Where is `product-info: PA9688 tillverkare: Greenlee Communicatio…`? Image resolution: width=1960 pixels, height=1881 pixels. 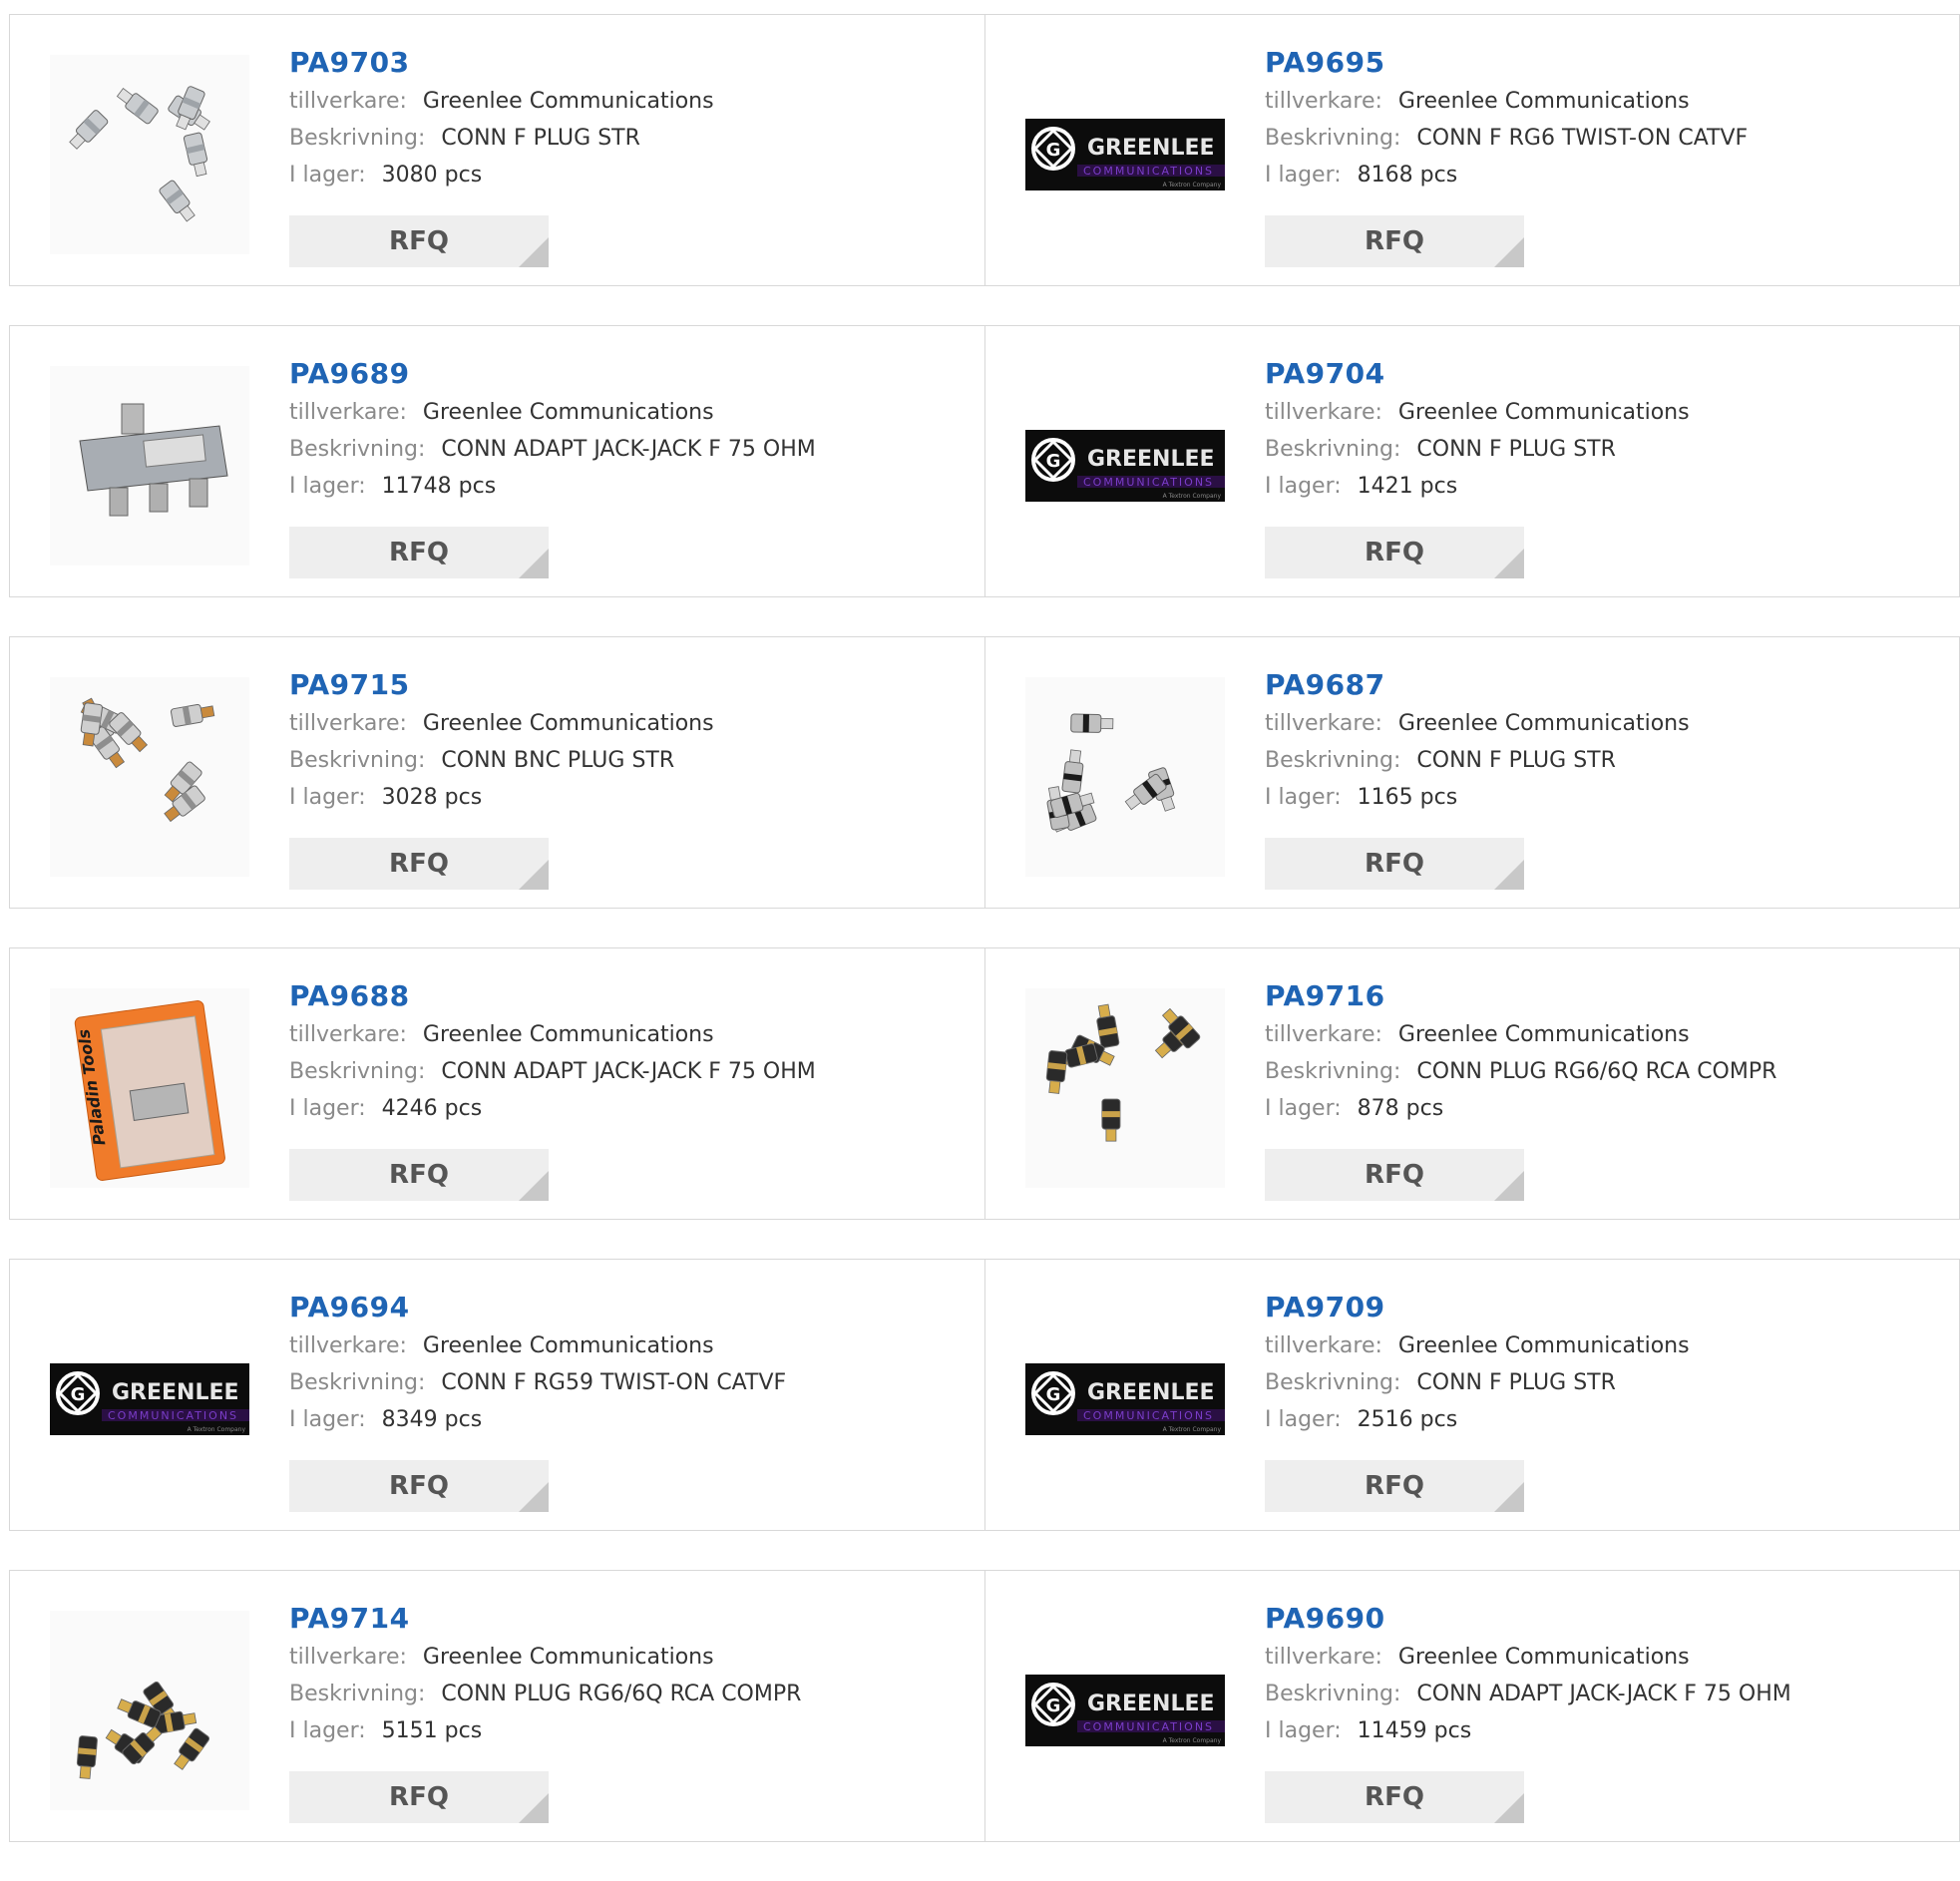
product-info: PA9688 tillverkare: Greenlee Communicatio… is located at coordinates (552, 1051).